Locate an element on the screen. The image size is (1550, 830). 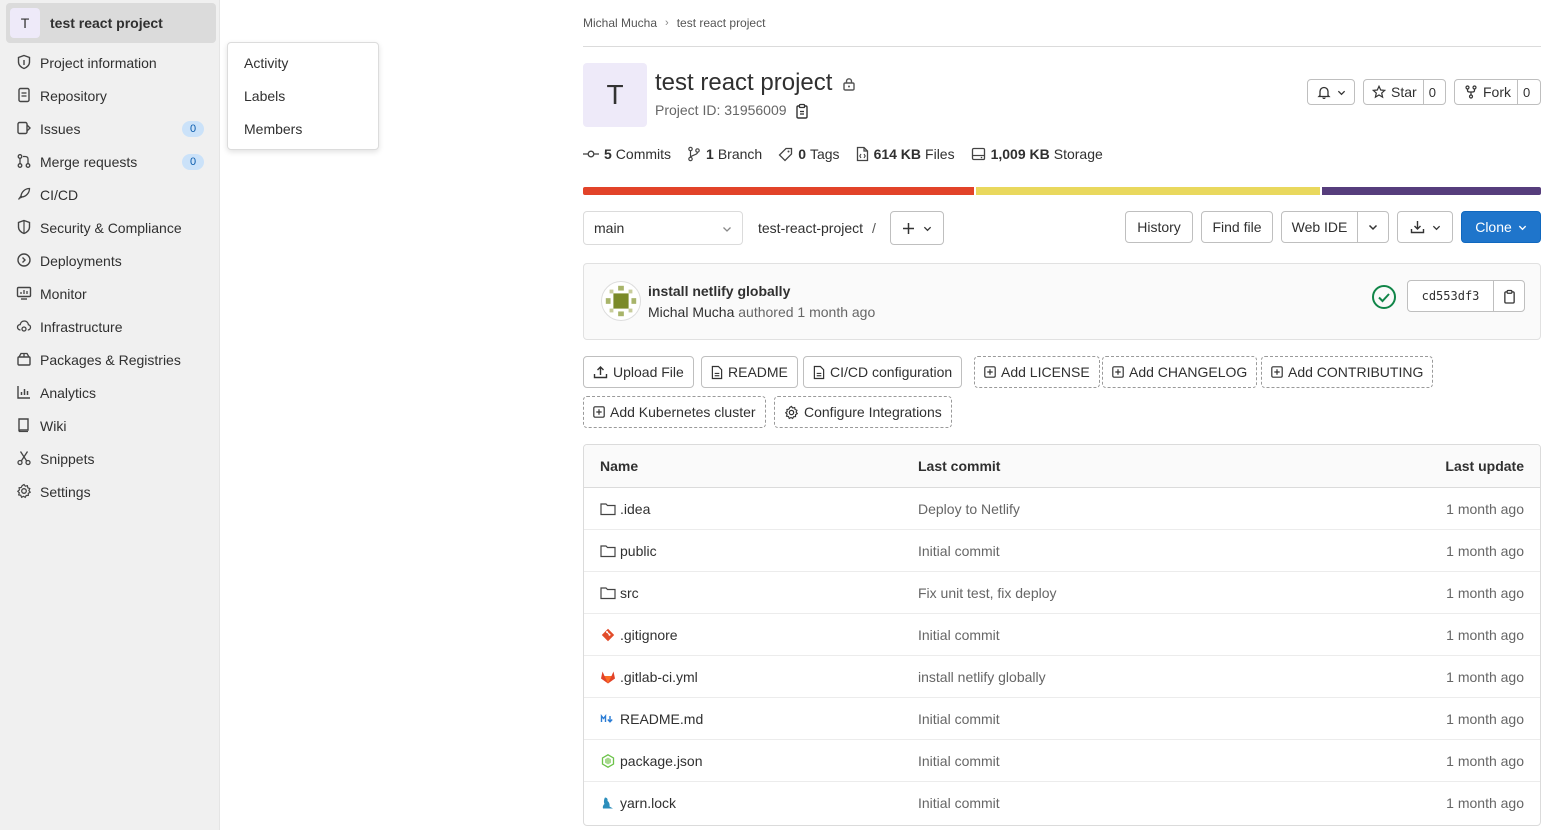
web-ide-dropdown-button is located at coordinates (1373, 227).